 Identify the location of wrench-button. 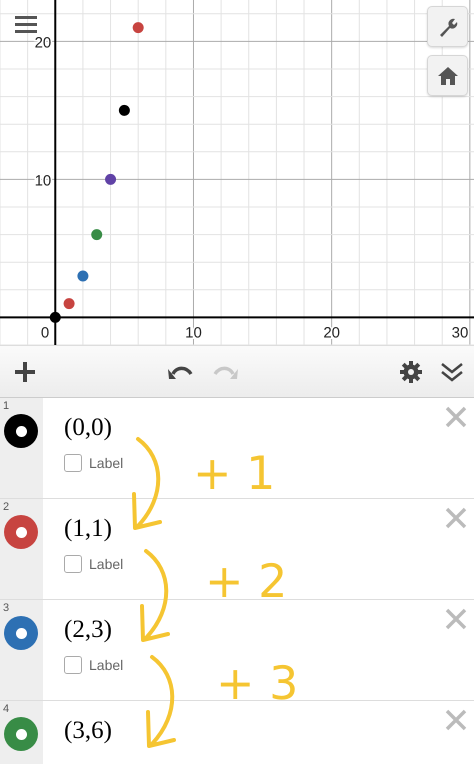
(447, 26).